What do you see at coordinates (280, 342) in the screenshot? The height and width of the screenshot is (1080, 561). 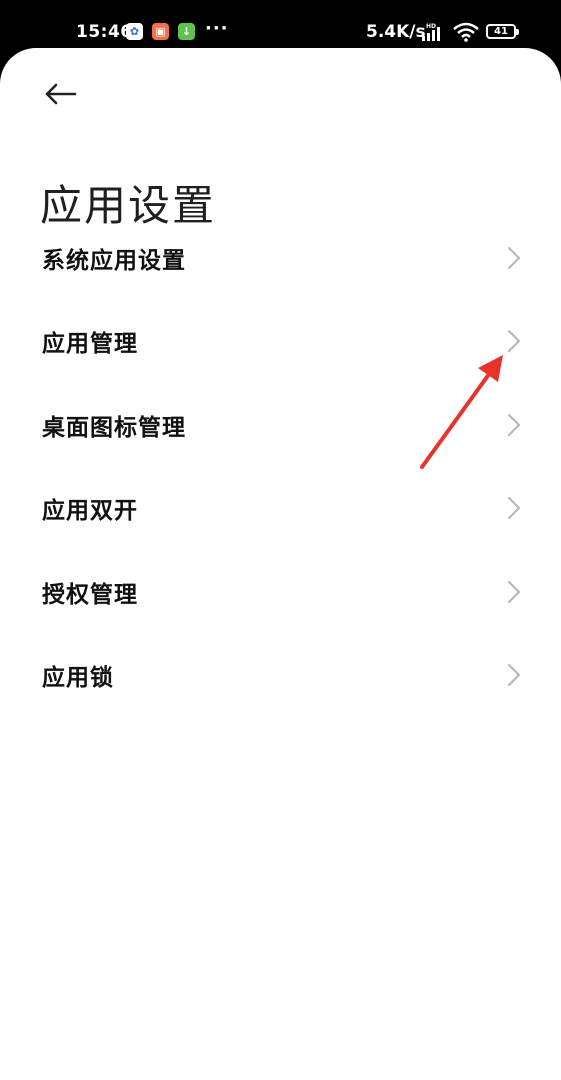 I see `settings-item-app-management: 应用管理` at bounding box center [280, 342].